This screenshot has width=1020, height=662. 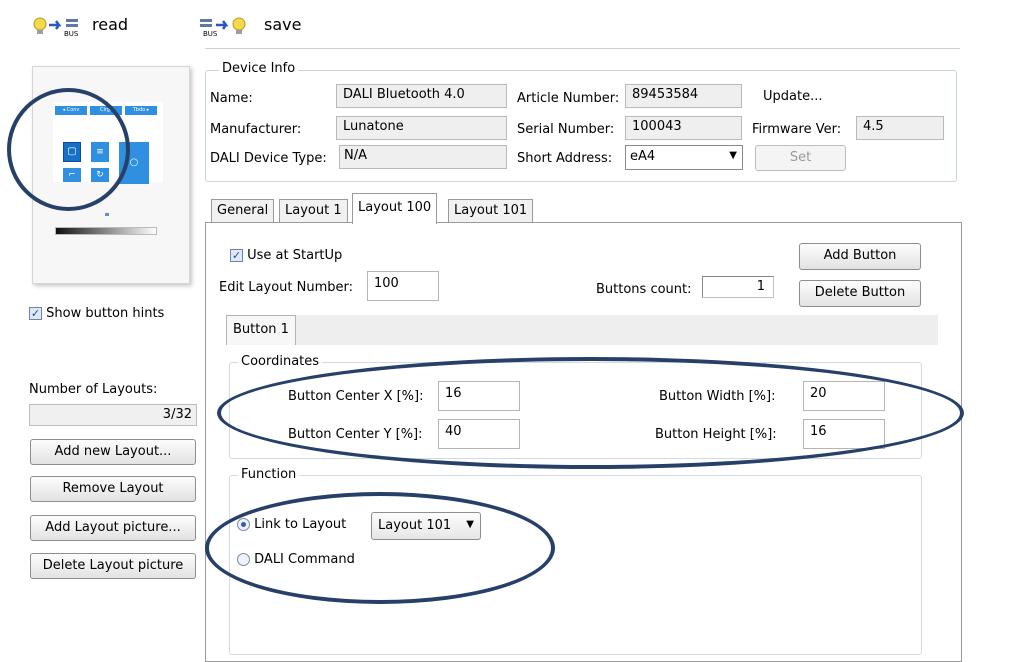 What do you see at coordinates (268, 158) in the screenshot?
I see `device-type-label: DALI Device Type:` at bounding box center [268, 158].